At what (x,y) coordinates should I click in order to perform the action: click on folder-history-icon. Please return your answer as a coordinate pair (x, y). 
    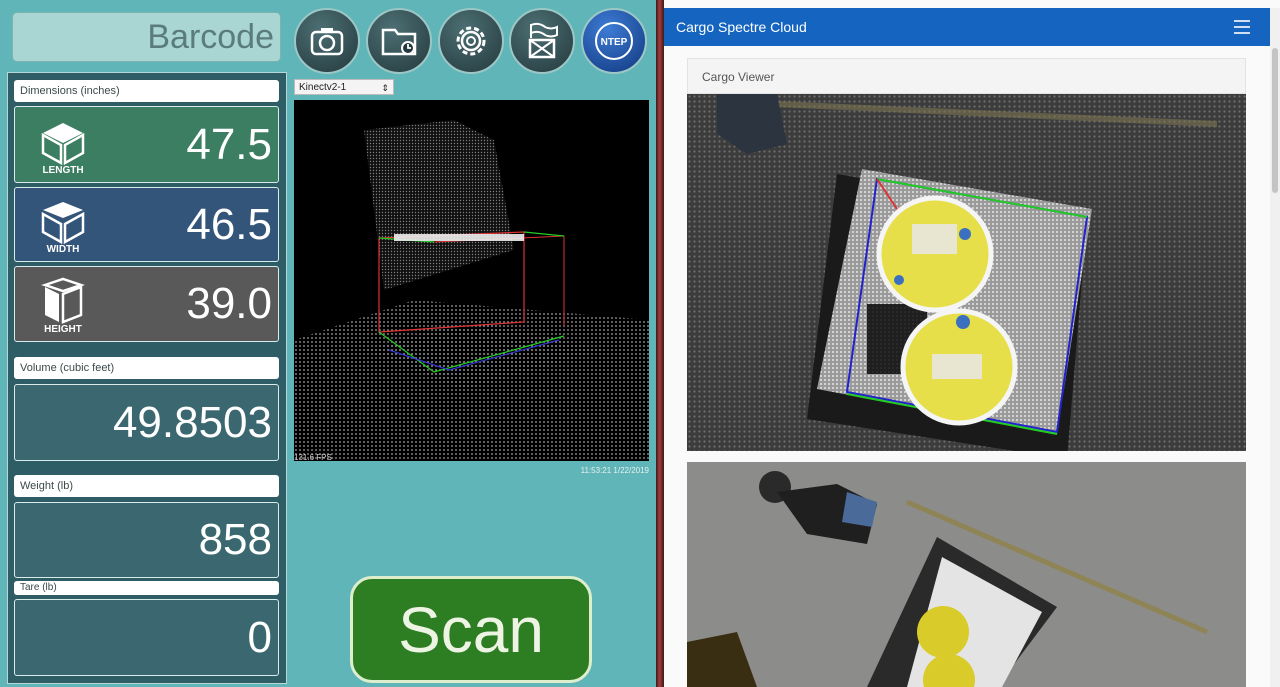
    Looking at the image, I should click on (399, 42).